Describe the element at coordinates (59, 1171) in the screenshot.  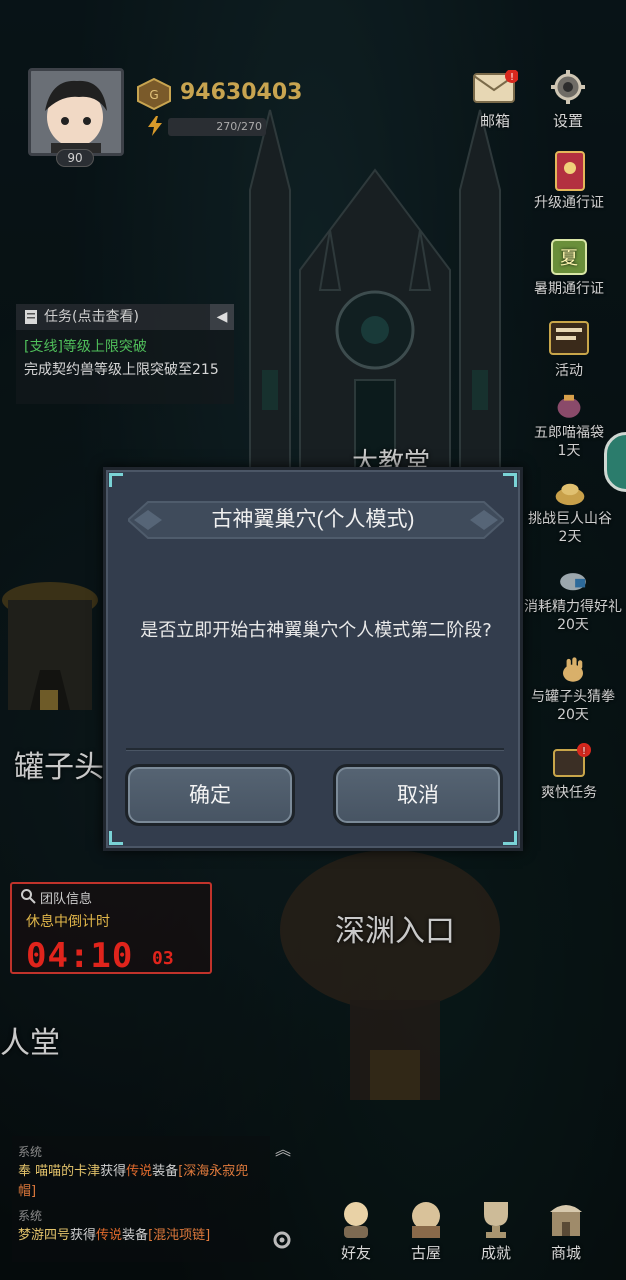
I see `chat-player-name: 奉 喵喵的卡津` at that location.